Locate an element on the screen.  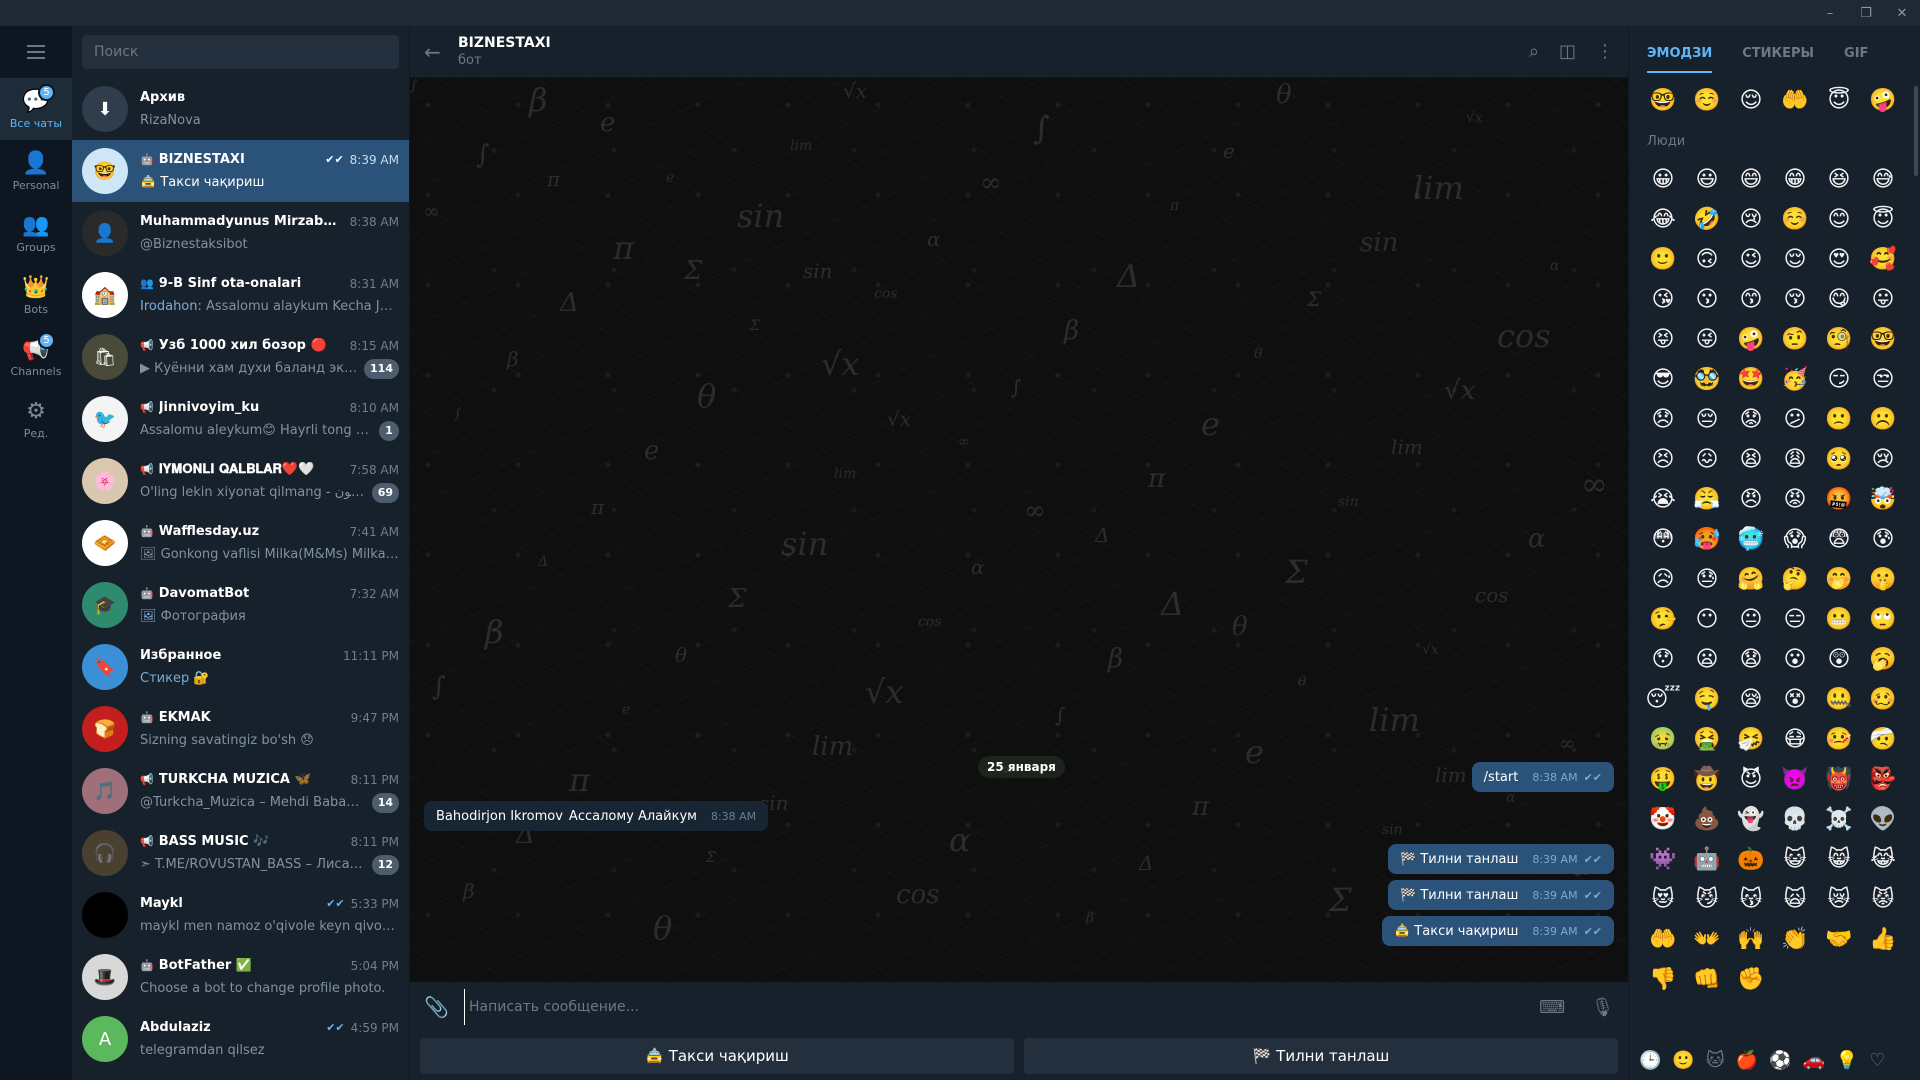
emoji-item: 😑 is located at coordinates (1795, 619).